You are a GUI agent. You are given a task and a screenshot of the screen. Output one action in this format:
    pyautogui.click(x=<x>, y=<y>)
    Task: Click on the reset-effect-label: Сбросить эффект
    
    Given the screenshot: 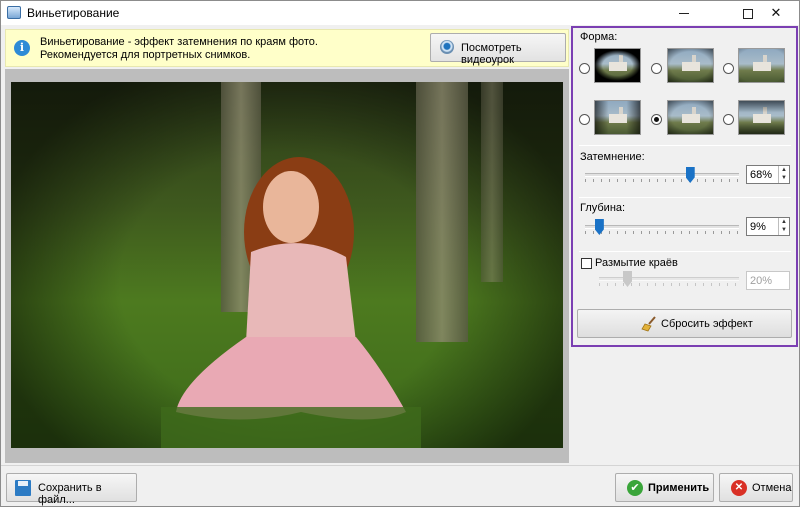 What is the action you would take?
    pyautogui.click(x=707, y=324)
    